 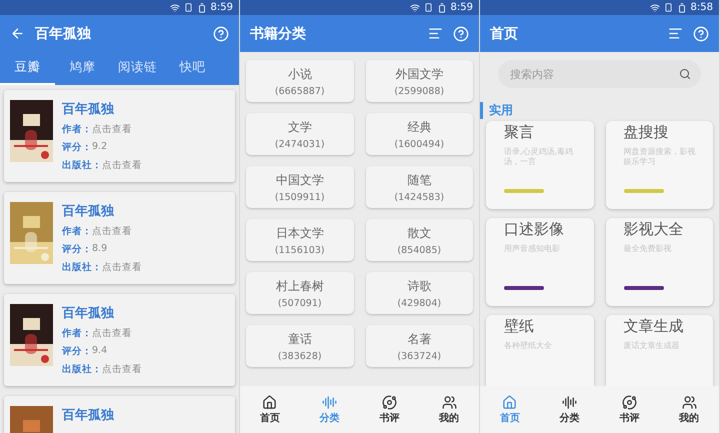 What do you see at coordinates (504, 33) in the screenshot?
I see `screen-title: 首页` at bounding box center [504, 33].